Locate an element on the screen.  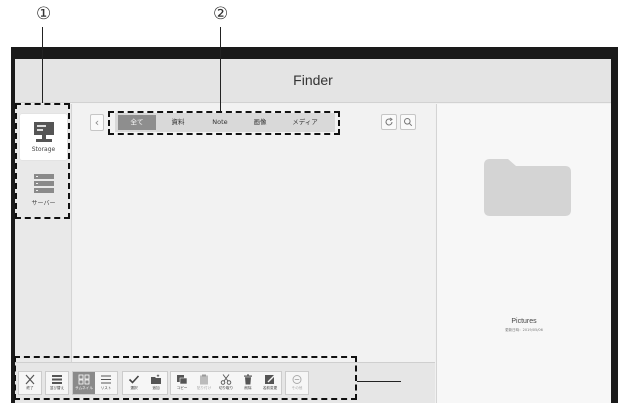
refresh-button is located at coordinates (389, 122).